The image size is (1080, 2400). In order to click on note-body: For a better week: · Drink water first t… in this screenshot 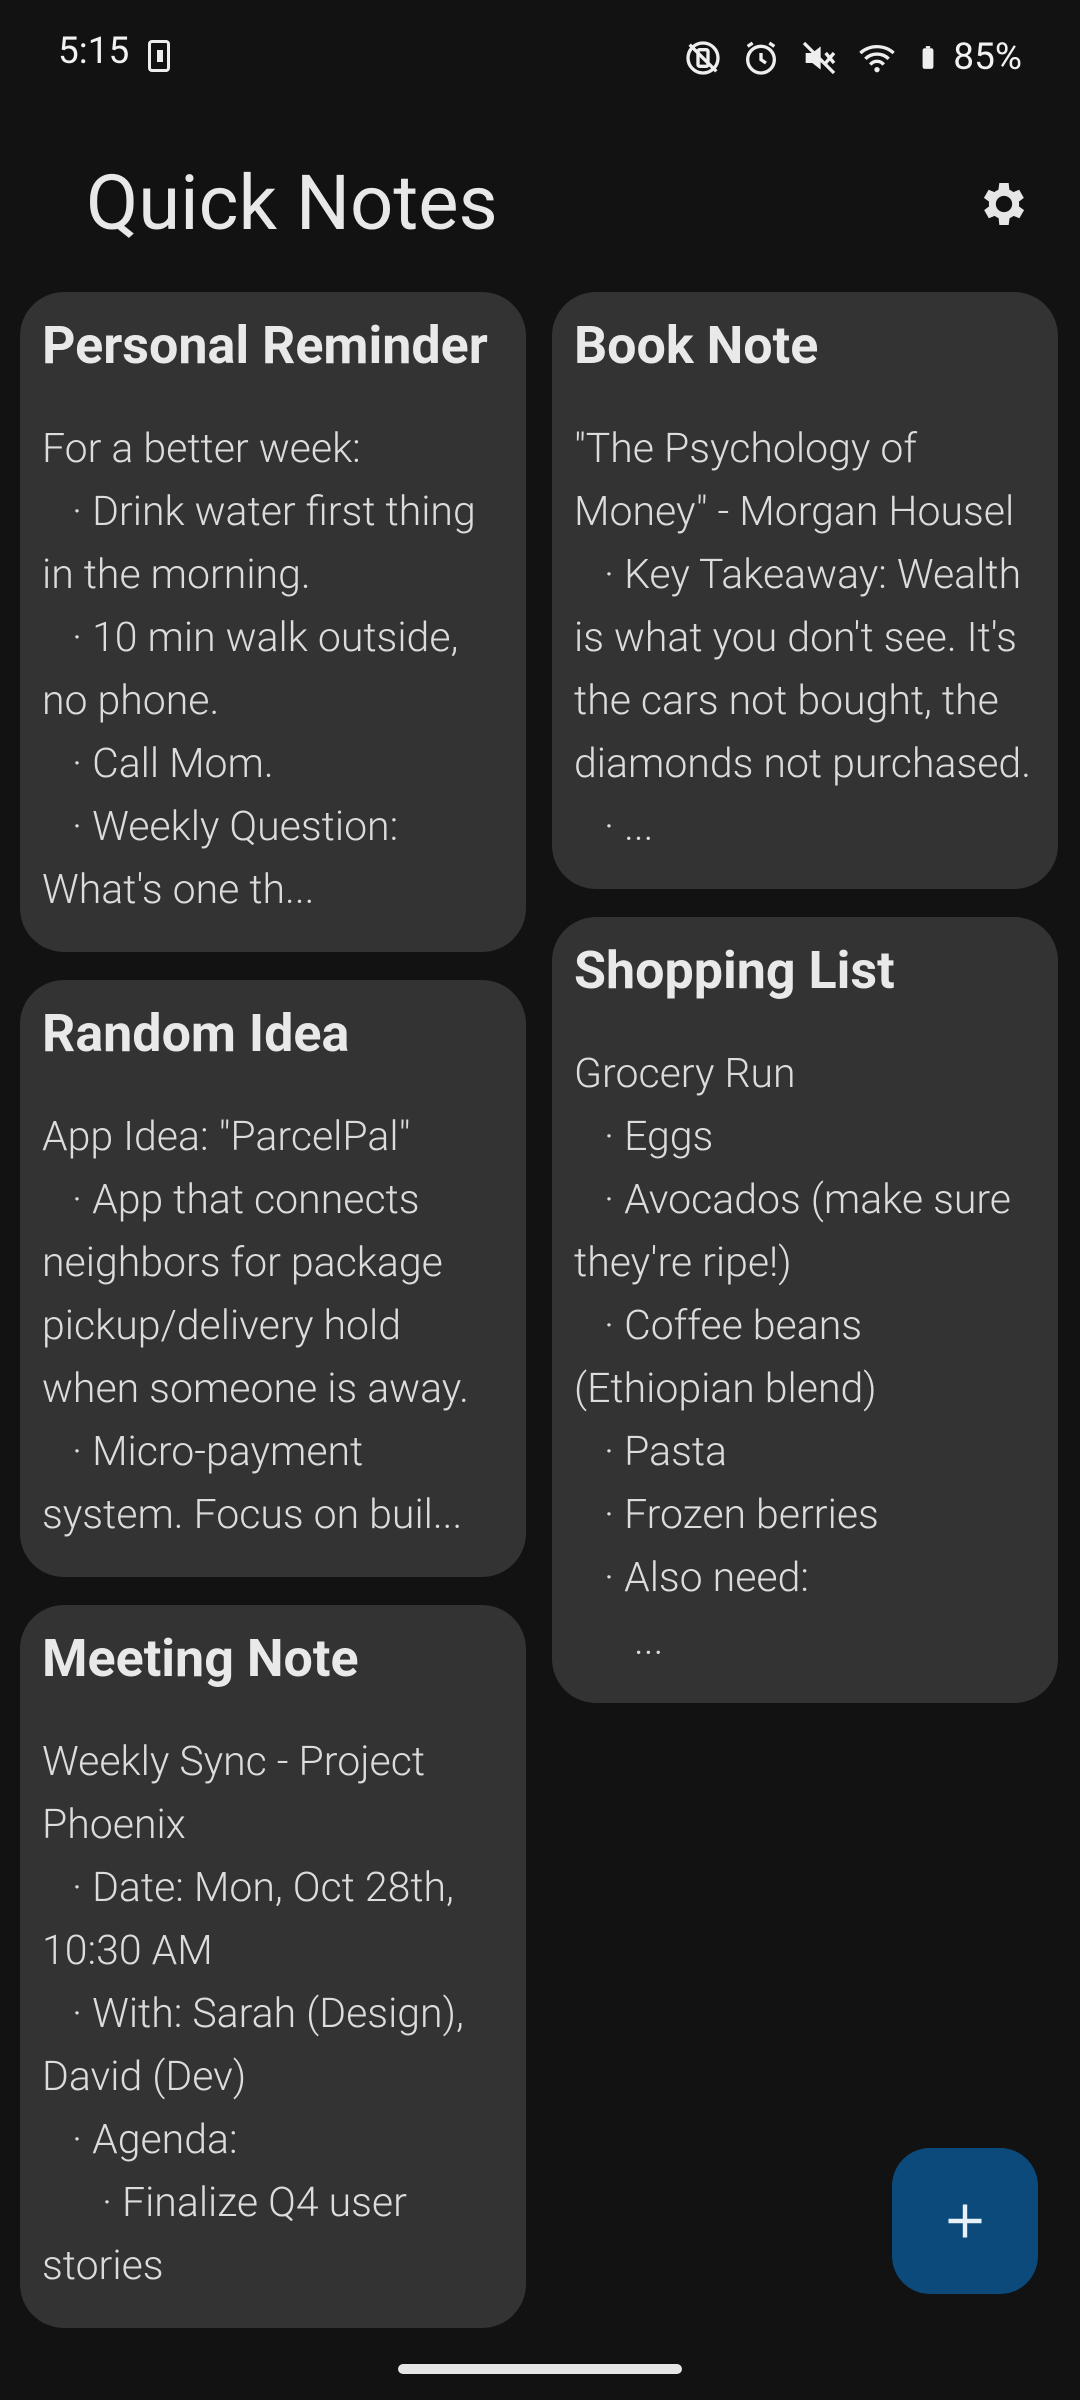, I will do `click(259, 669)`.